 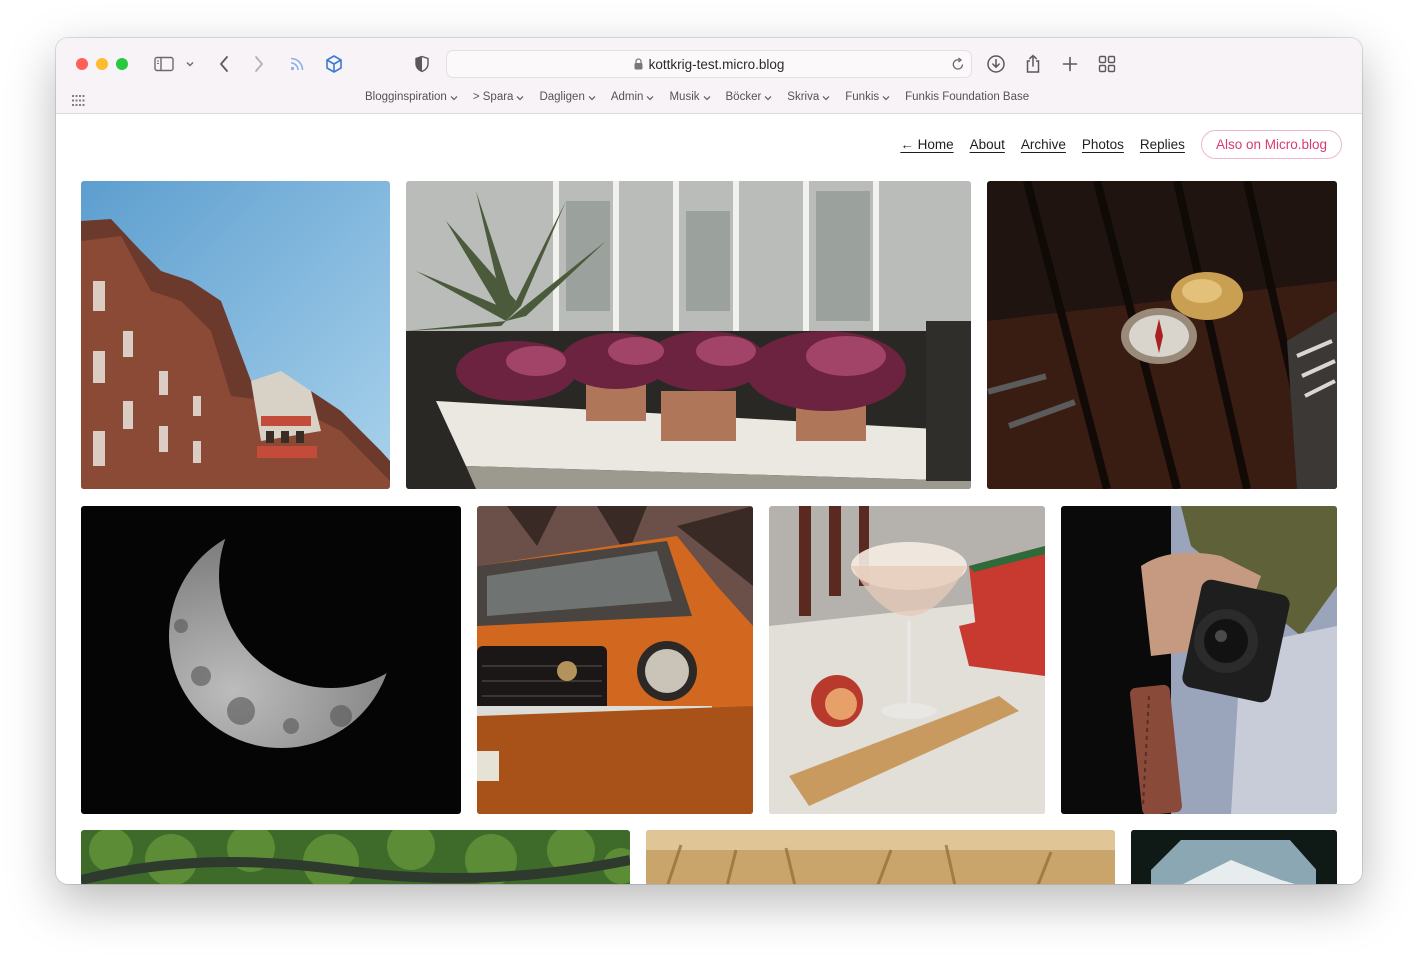 I want to click on bookmark-item: Blogginspiration, so click(x=411, y=97).